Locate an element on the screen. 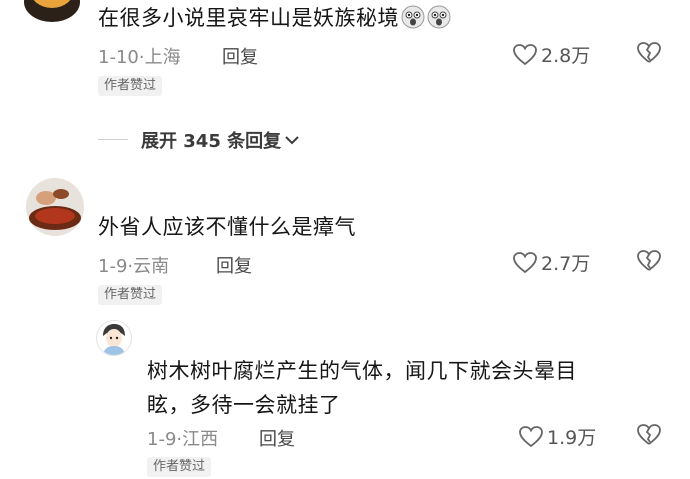 This screenshot has height=479, width=690. like-button: 2.8万 is located at coordinates (551, 54).